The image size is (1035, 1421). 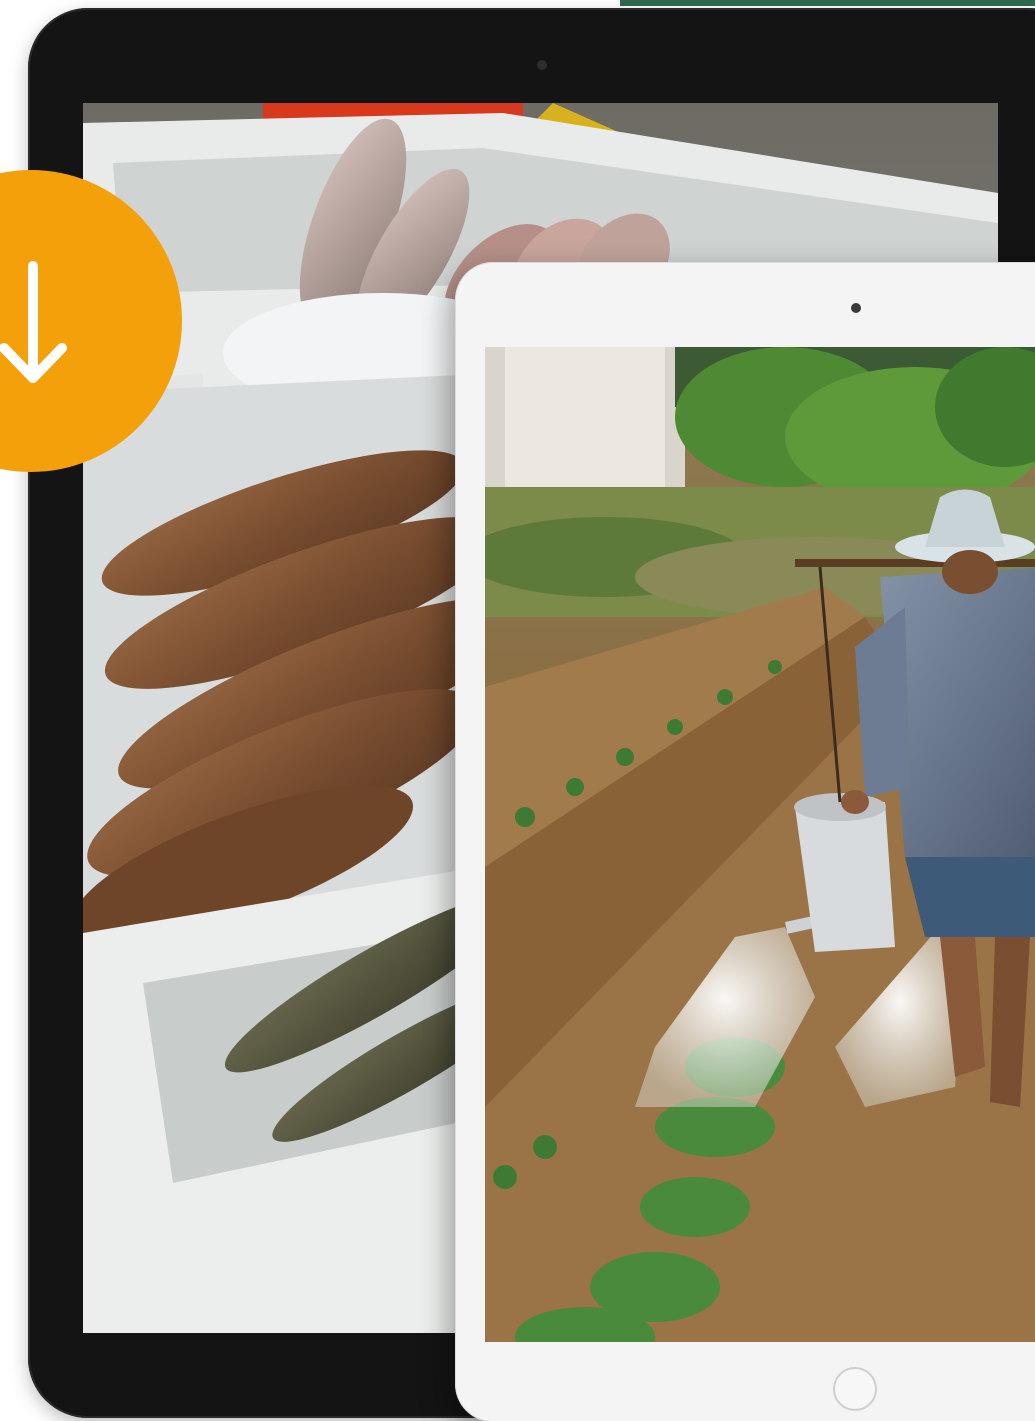 I want to click on home-button, so click(x=855, y=1389).